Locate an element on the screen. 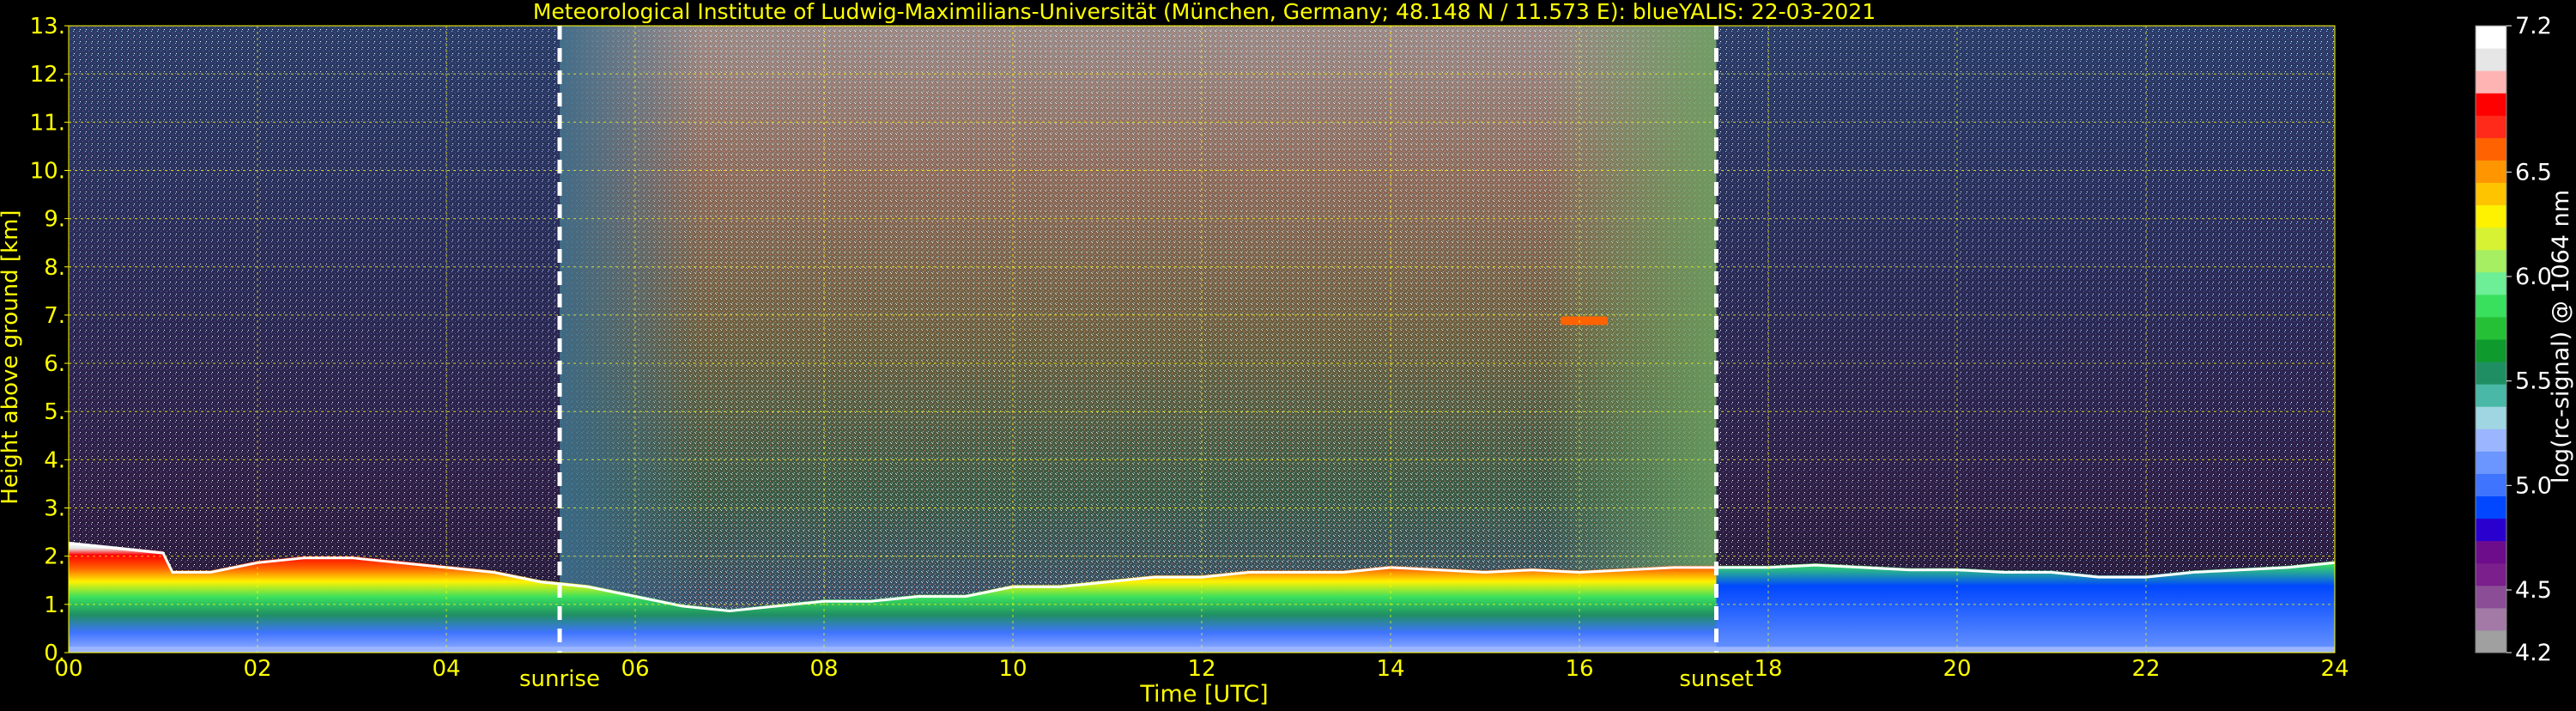 This screenshot has height=711, width=2576. colorbar-tick-label: 4.5 is located at coordinates (2533, 590).